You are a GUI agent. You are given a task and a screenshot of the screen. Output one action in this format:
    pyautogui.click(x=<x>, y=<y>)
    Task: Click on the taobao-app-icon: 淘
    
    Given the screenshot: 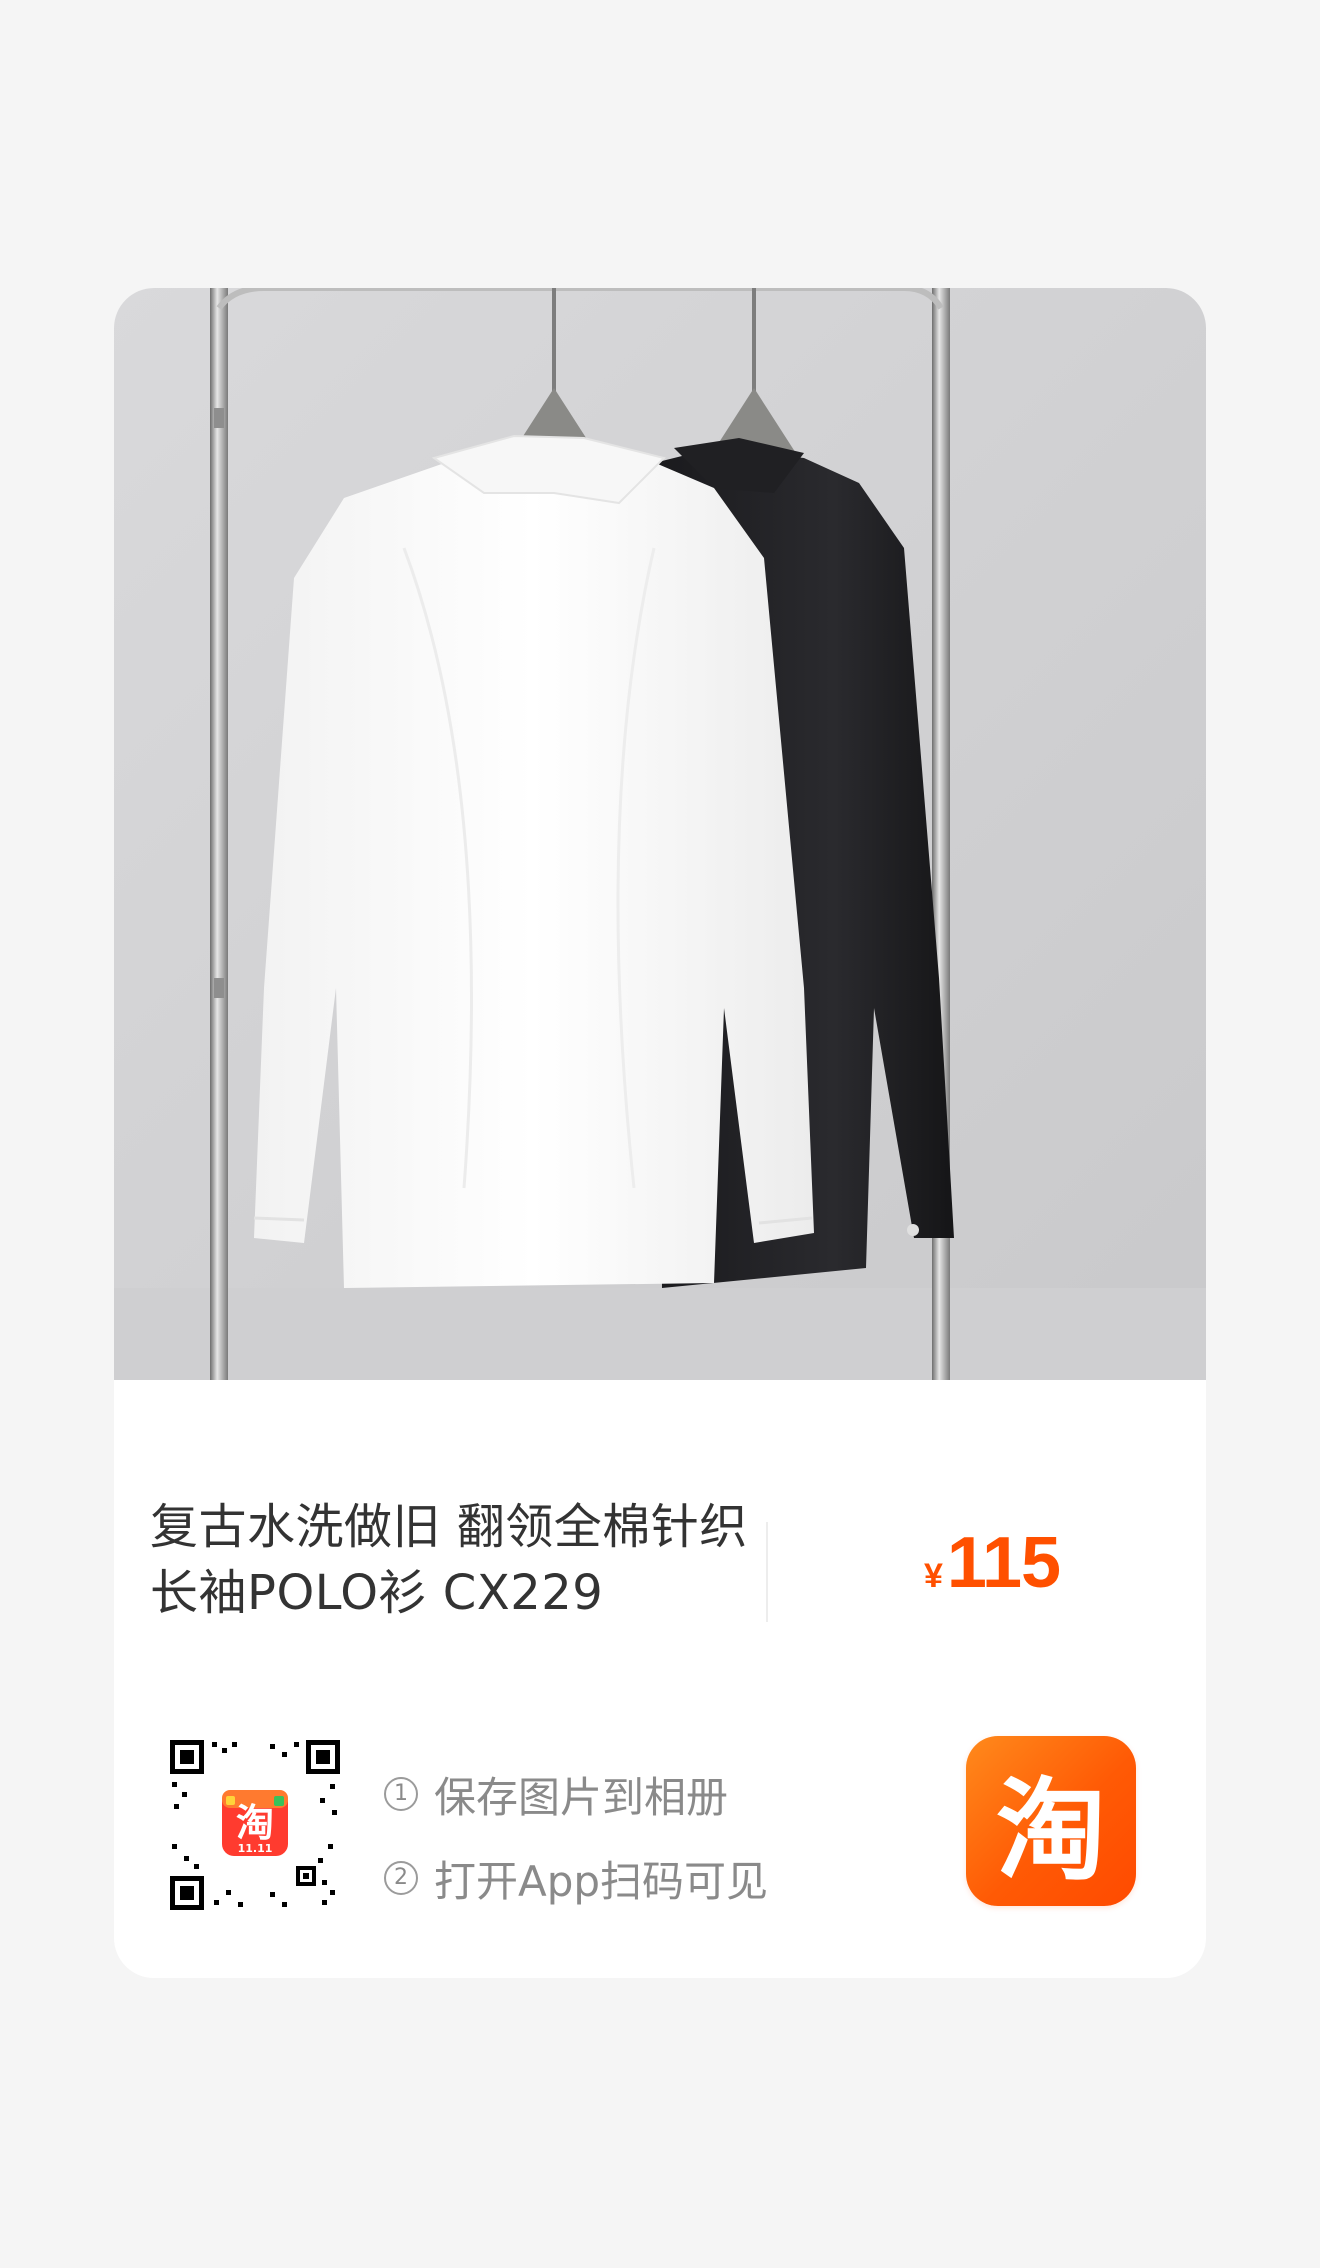 What is the action you would take?
    pyautogui.click(x=1051, y=1821)
    